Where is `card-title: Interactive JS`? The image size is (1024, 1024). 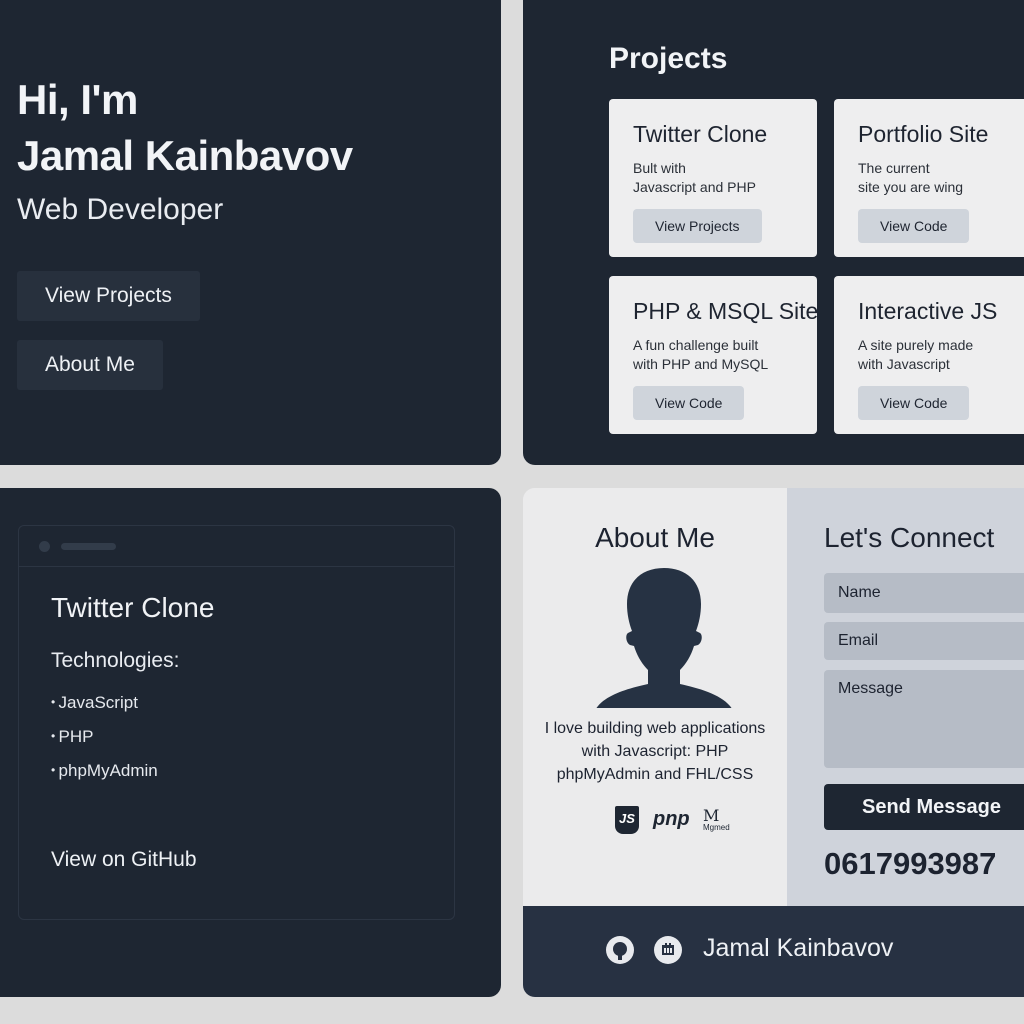
card-title: Interactive JS is located at coordinates (928, 311).